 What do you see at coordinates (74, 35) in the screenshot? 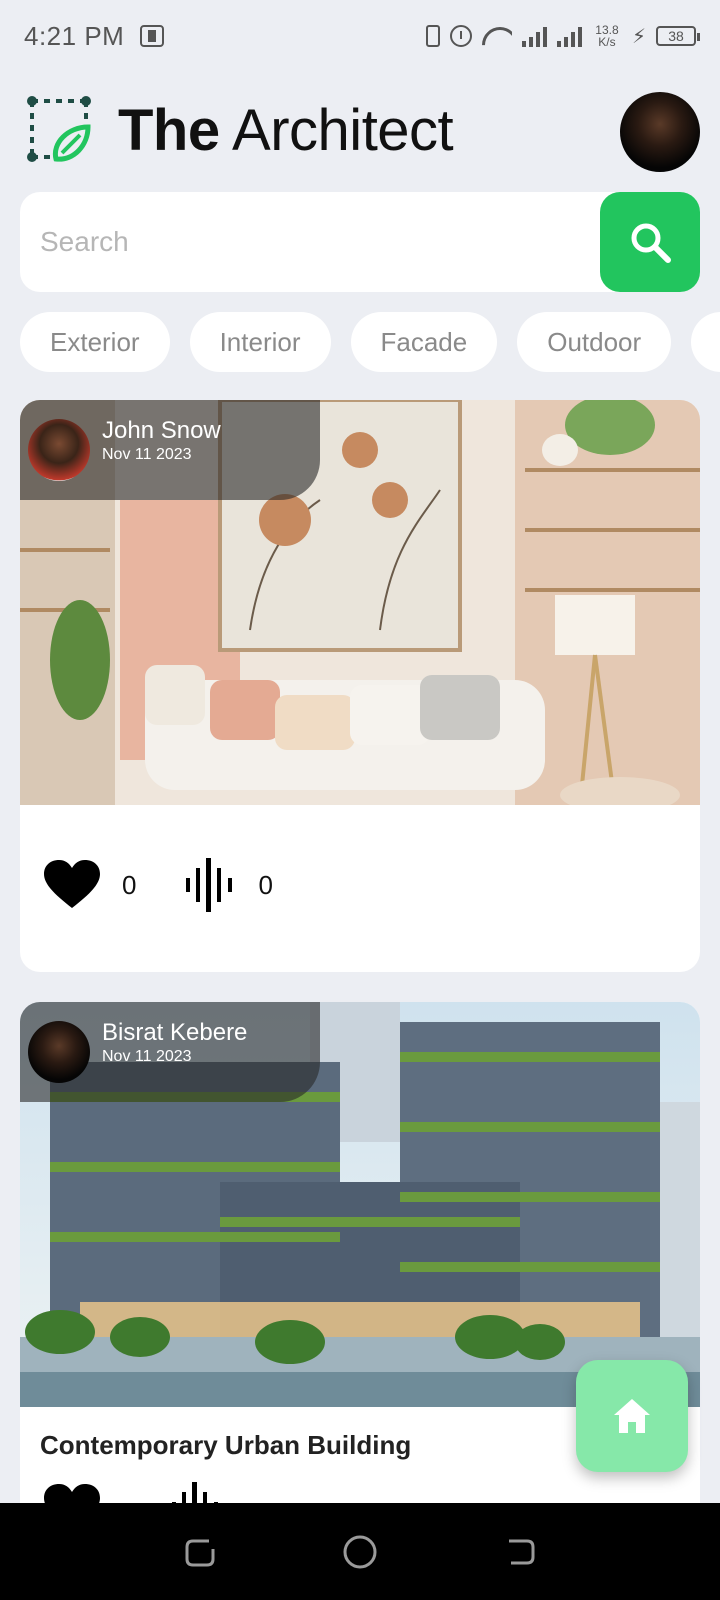
I see `status-time: 4:21 PM` at bounding box center [74, 35].